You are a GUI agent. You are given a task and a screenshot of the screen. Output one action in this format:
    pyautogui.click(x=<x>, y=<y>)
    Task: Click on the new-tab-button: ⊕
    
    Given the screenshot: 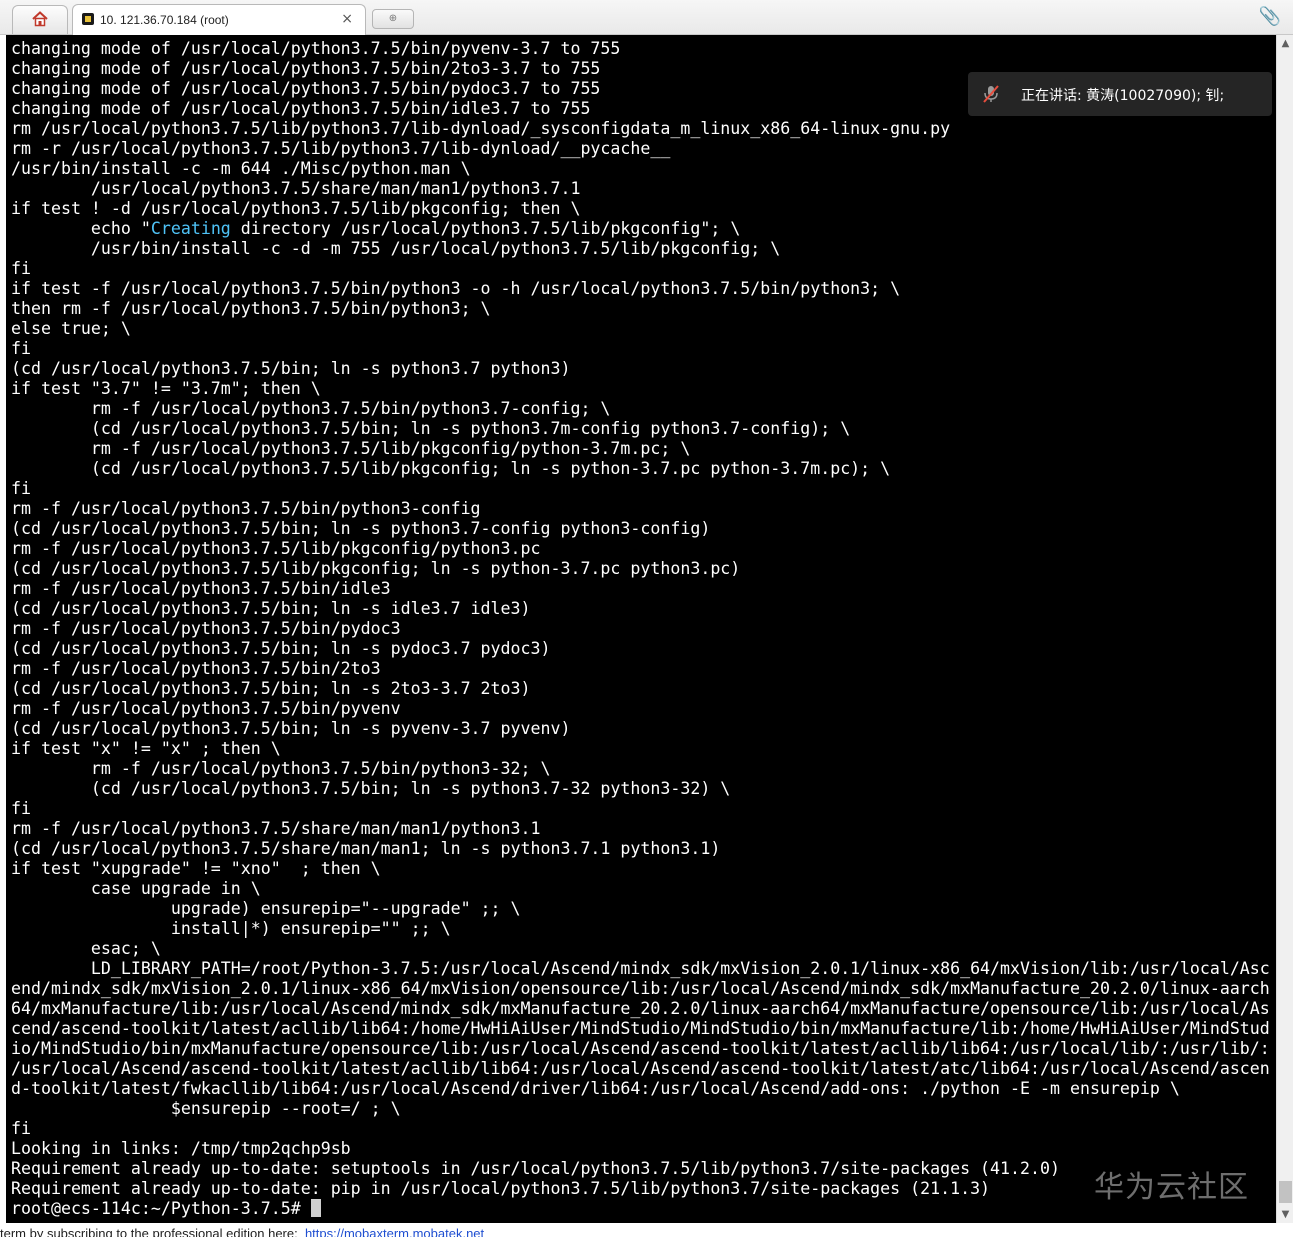 What is the action you would take?
    pyautogui.click(x=393, y=19)
    